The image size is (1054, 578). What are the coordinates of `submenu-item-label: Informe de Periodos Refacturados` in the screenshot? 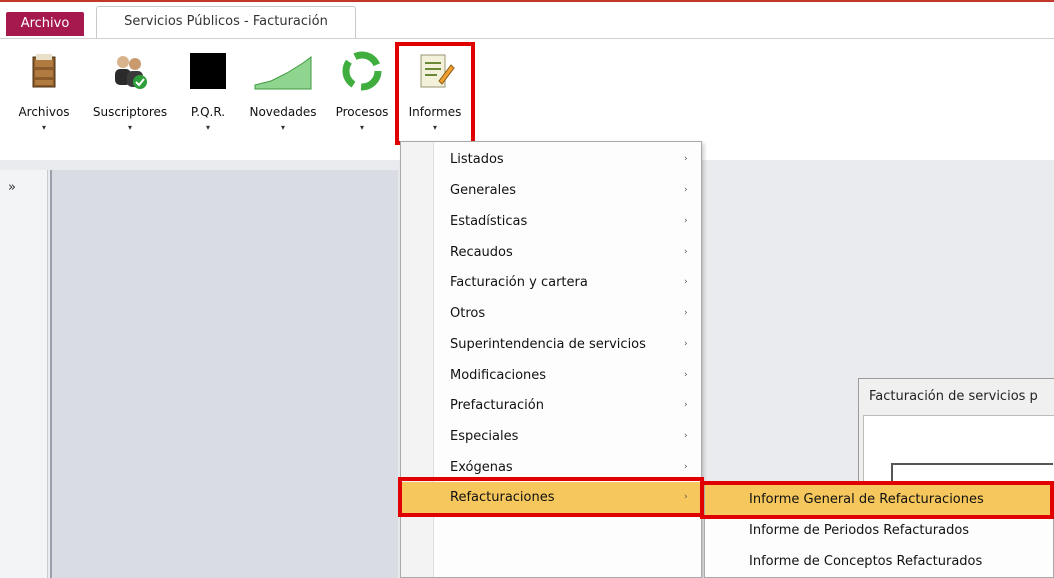 It's located at (859, 530).